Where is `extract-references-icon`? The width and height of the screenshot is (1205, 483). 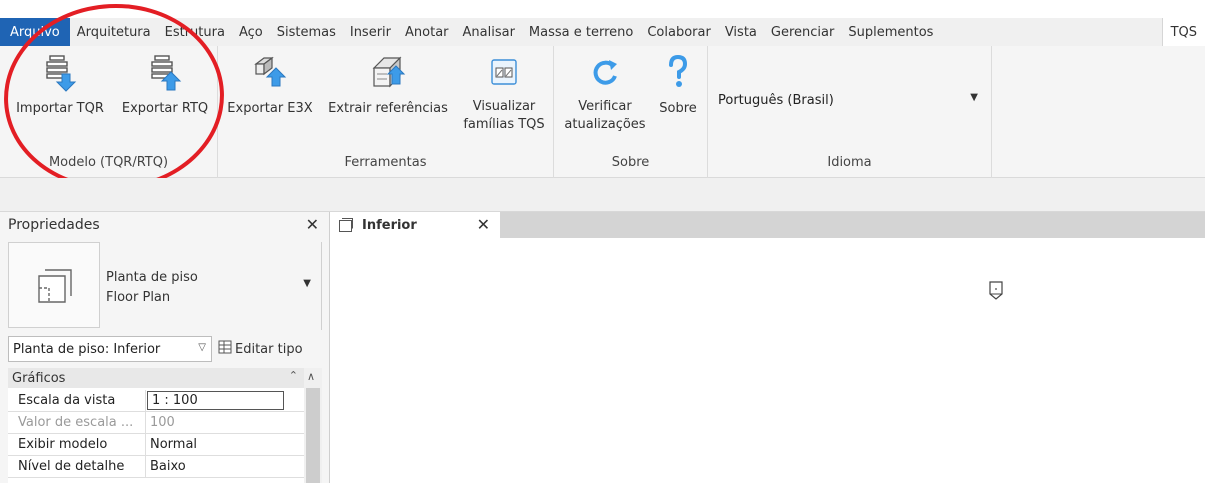
extract-references-icon is located at coordinates (388, 72).